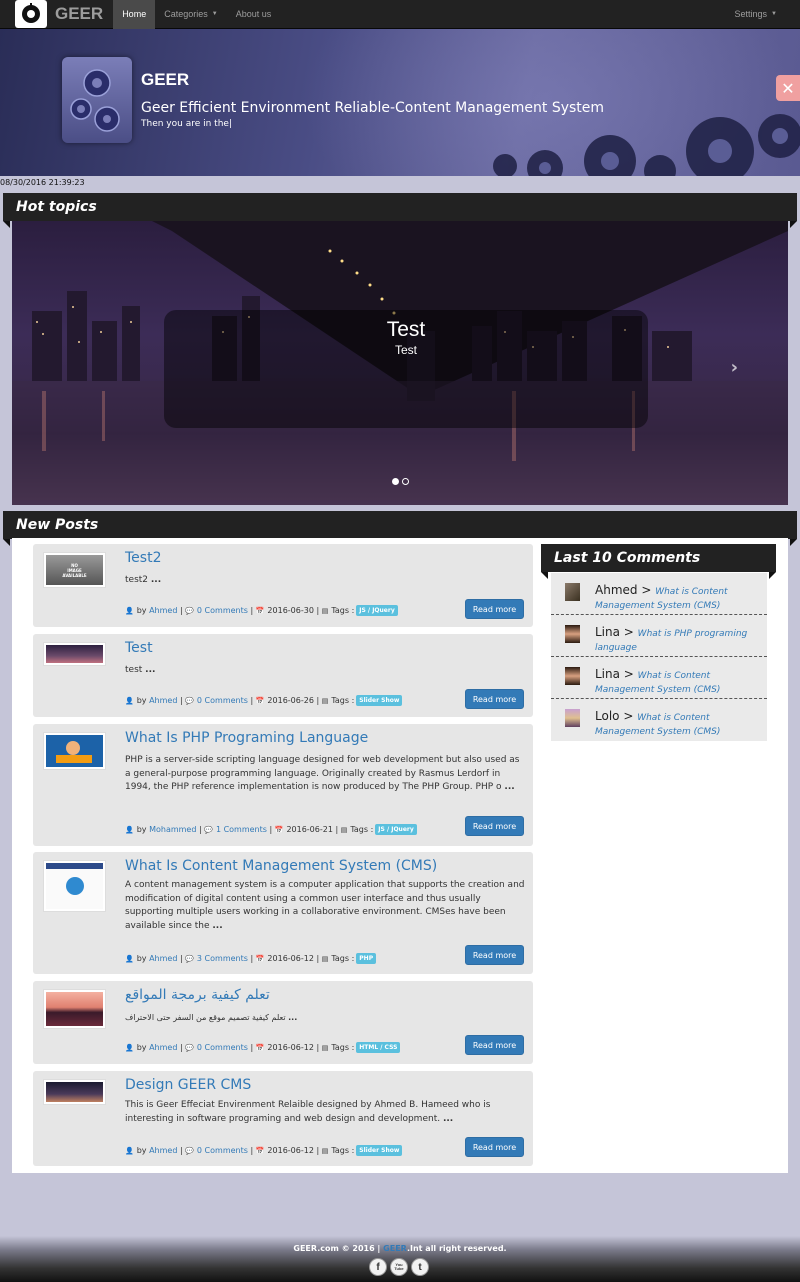  What do you see at coordinates (774, 14) in the screenshot?
I see `caret-down-icon: ▼` at bounding box center [774, 14].